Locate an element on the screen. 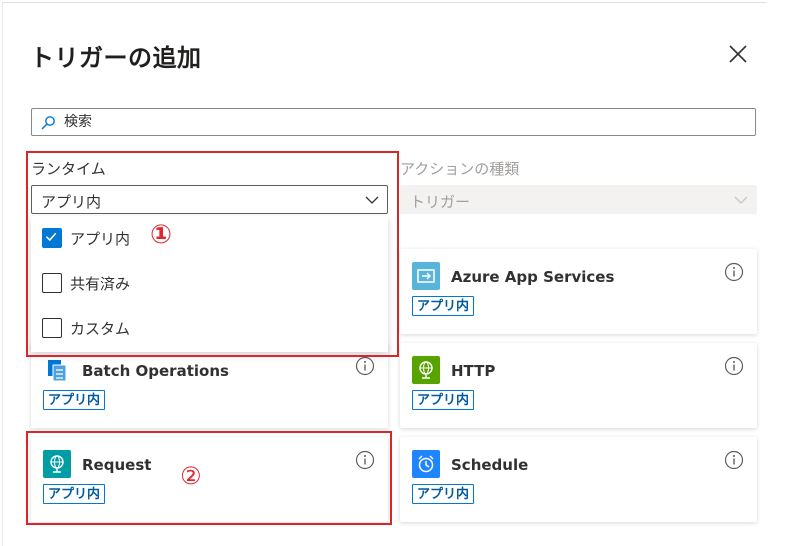  search-box is located at coordinates (393, 122).